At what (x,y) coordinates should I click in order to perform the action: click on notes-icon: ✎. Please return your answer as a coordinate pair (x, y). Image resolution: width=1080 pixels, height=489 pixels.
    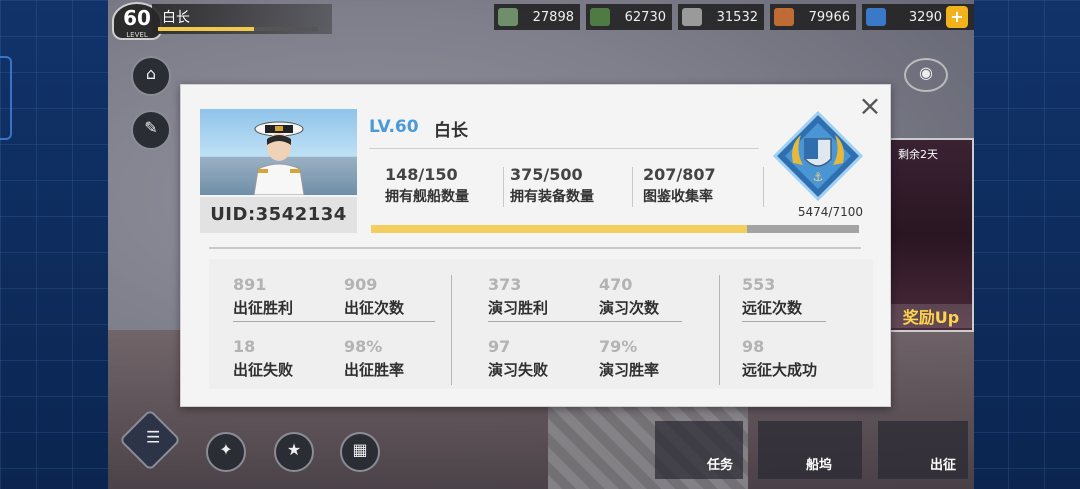
    Looking at the image, I should click on (151, 127).